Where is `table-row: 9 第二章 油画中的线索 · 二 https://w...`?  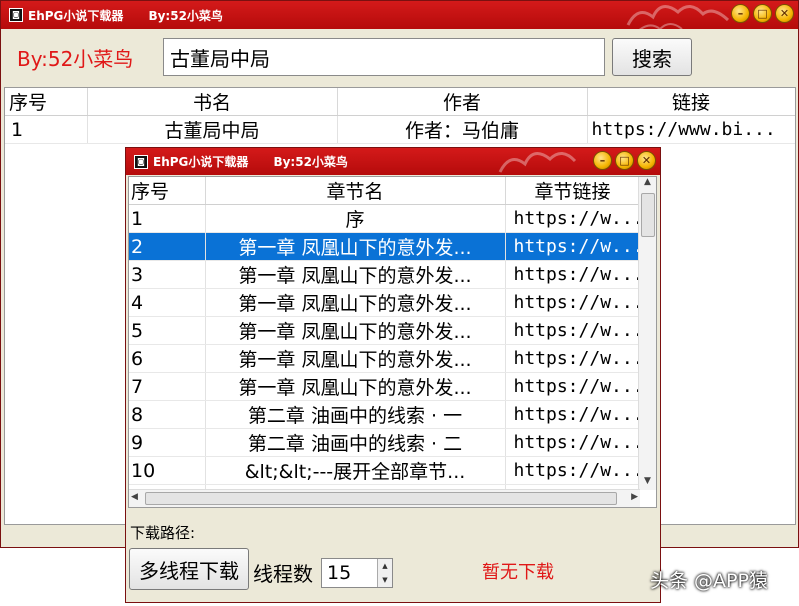 table-row: 9 第二章 油画中的线索 · 二 https://w... is located at coordinates (384, 442).